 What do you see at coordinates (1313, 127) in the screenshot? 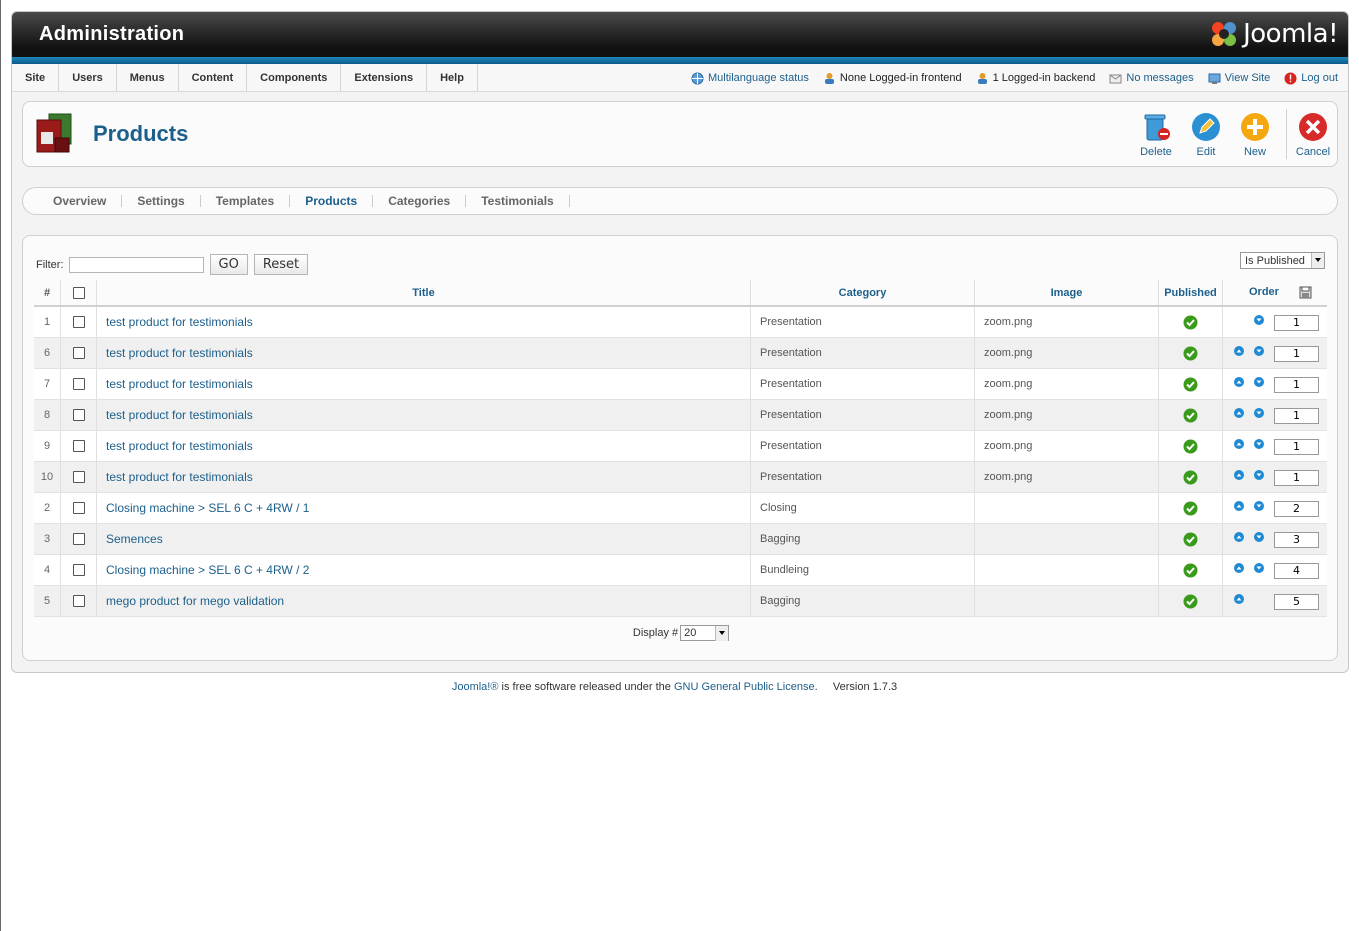
I see `cancel-x-icon` at bounding box center [1313, 127].